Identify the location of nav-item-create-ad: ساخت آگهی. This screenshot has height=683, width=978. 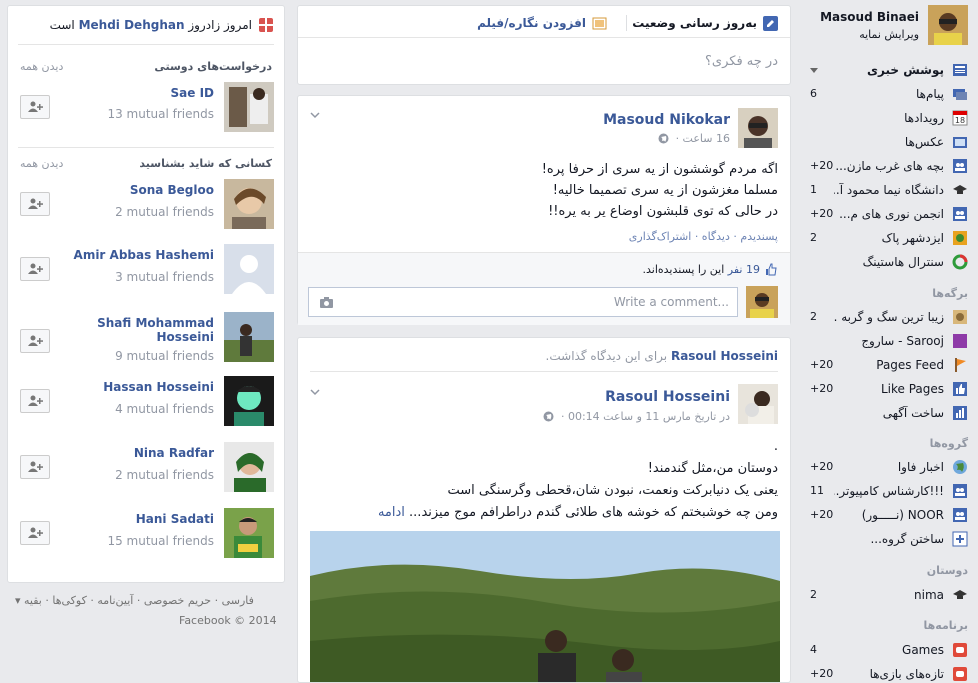
(884, 413).